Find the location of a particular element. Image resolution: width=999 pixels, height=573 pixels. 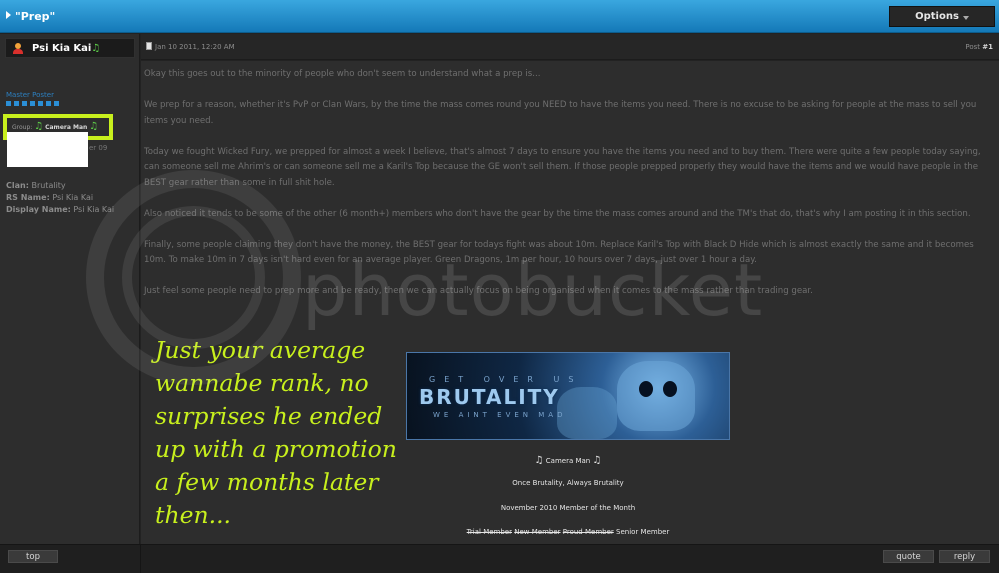

group-row: Group: ♫ Camera Man ♫ is located at coordinates (55, 126).